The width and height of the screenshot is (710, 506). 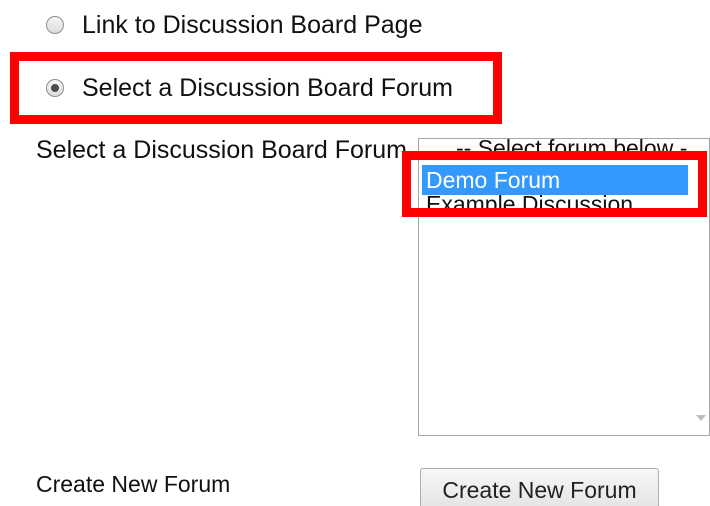 What do you see at coordinates (539, 487) in the screenshot?
I see `create-new-forum-button: Create New Forum` at bounding box center [539, 487].